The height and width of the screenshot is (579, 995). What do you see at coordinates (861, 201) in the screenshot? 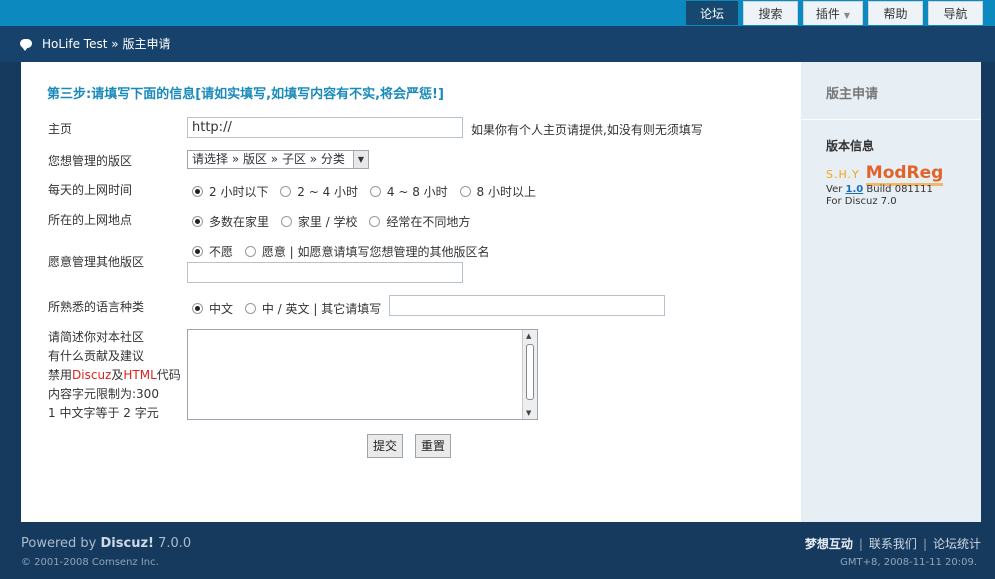
I see `for-text: For Discuz 7.0` at bounding box center [861, 201].